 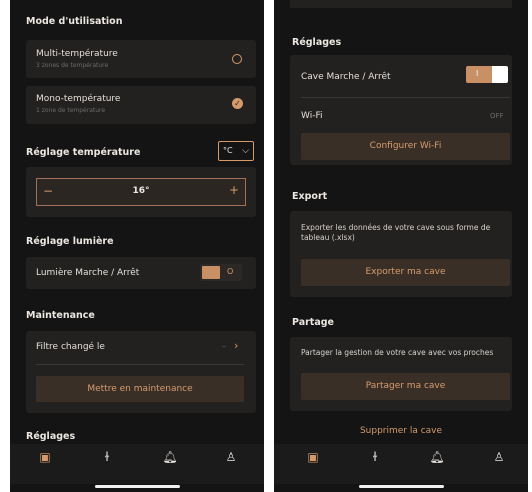 I want to click on temperature-stepper: − 16° +, so click(x=141, y=192).